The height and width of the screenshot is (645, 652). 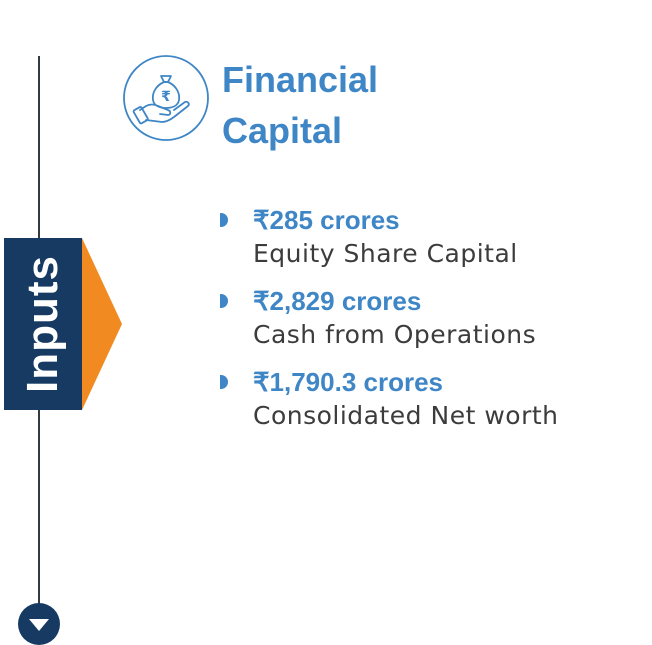 What do you see at coordinates (348, 382) in the screenshot?
I see `item-value: ₹1,790.3 crores` at bounding box center [348, 382].